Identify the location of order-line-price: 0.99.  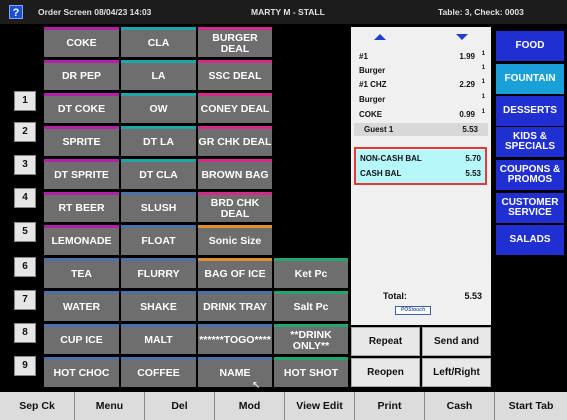
(467, 114).